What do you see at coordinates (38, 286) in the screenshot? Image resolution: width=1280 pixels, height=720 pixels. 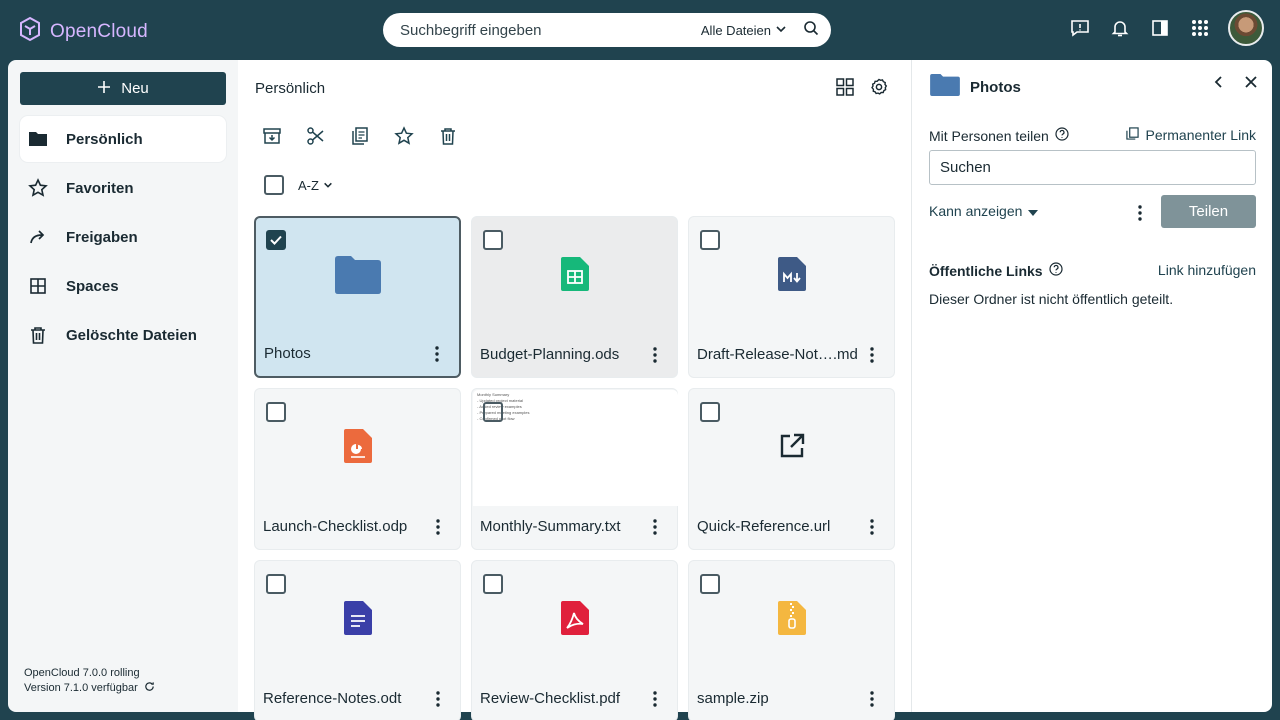 I see `spaces-icon` at bounding box center [38, 286].